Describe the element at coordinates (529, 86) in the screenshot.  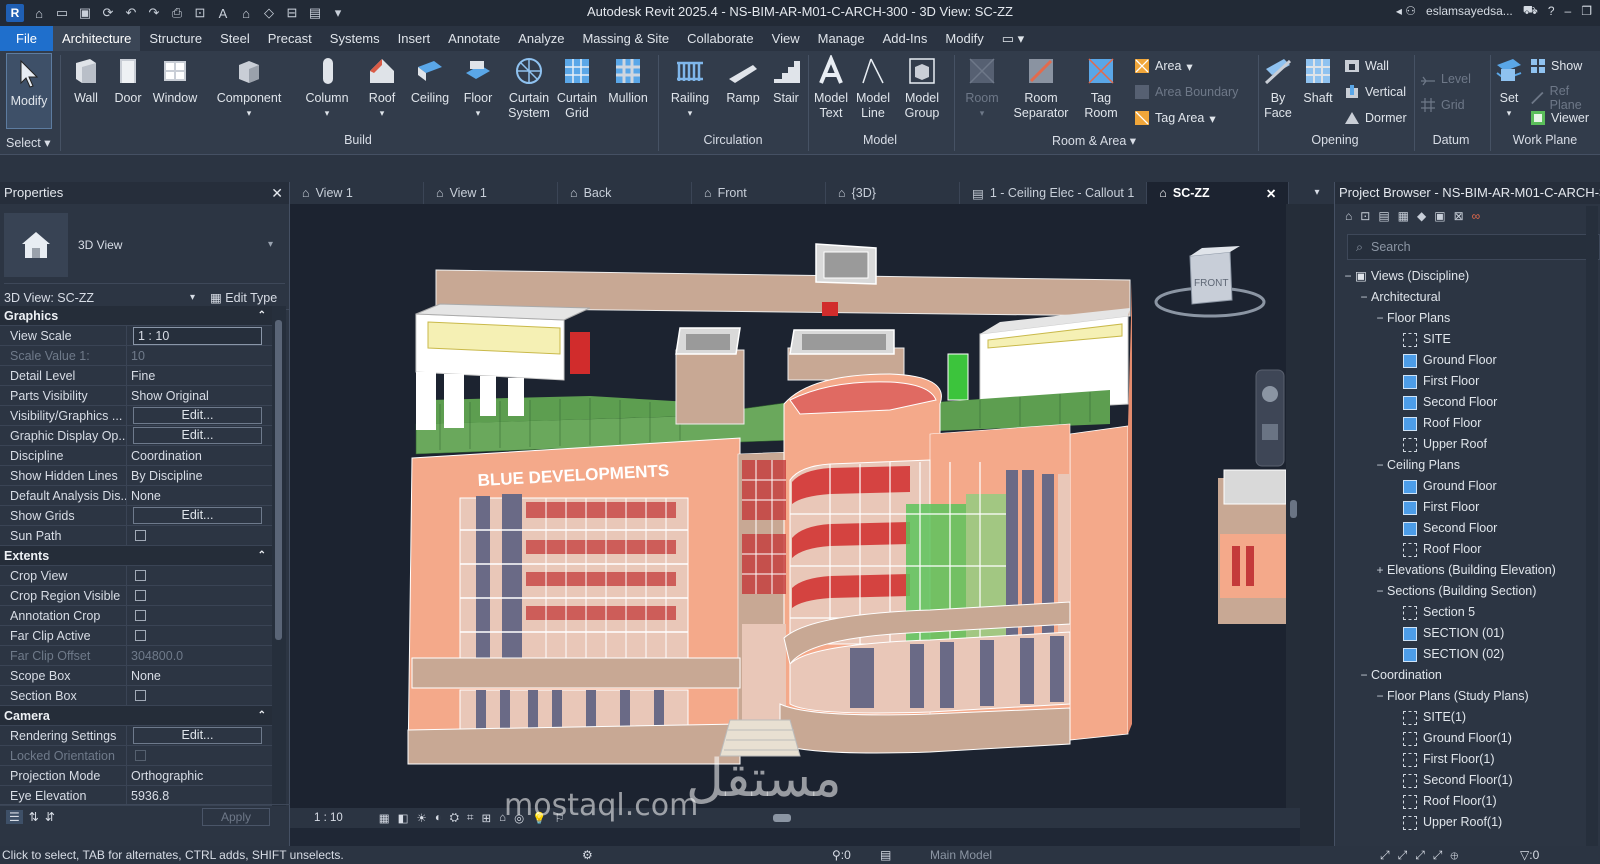
I see `curtain-system-button: Curtain System` at that location.